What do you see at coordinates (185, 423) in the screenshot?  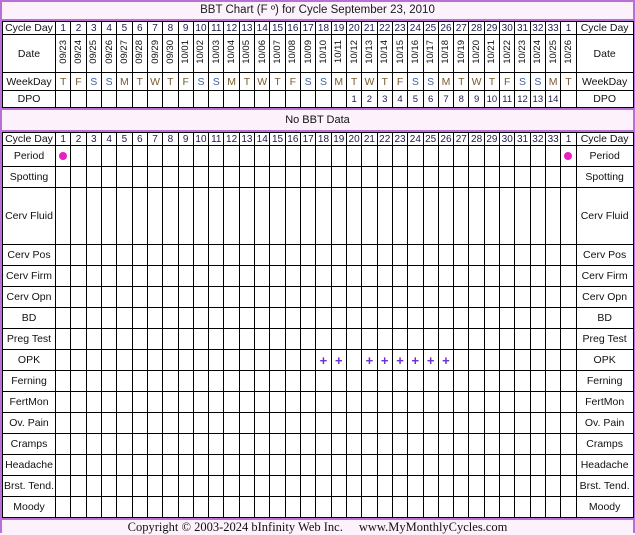 I see `cell-ov-pain-day9` at bounding box center [185, 423].